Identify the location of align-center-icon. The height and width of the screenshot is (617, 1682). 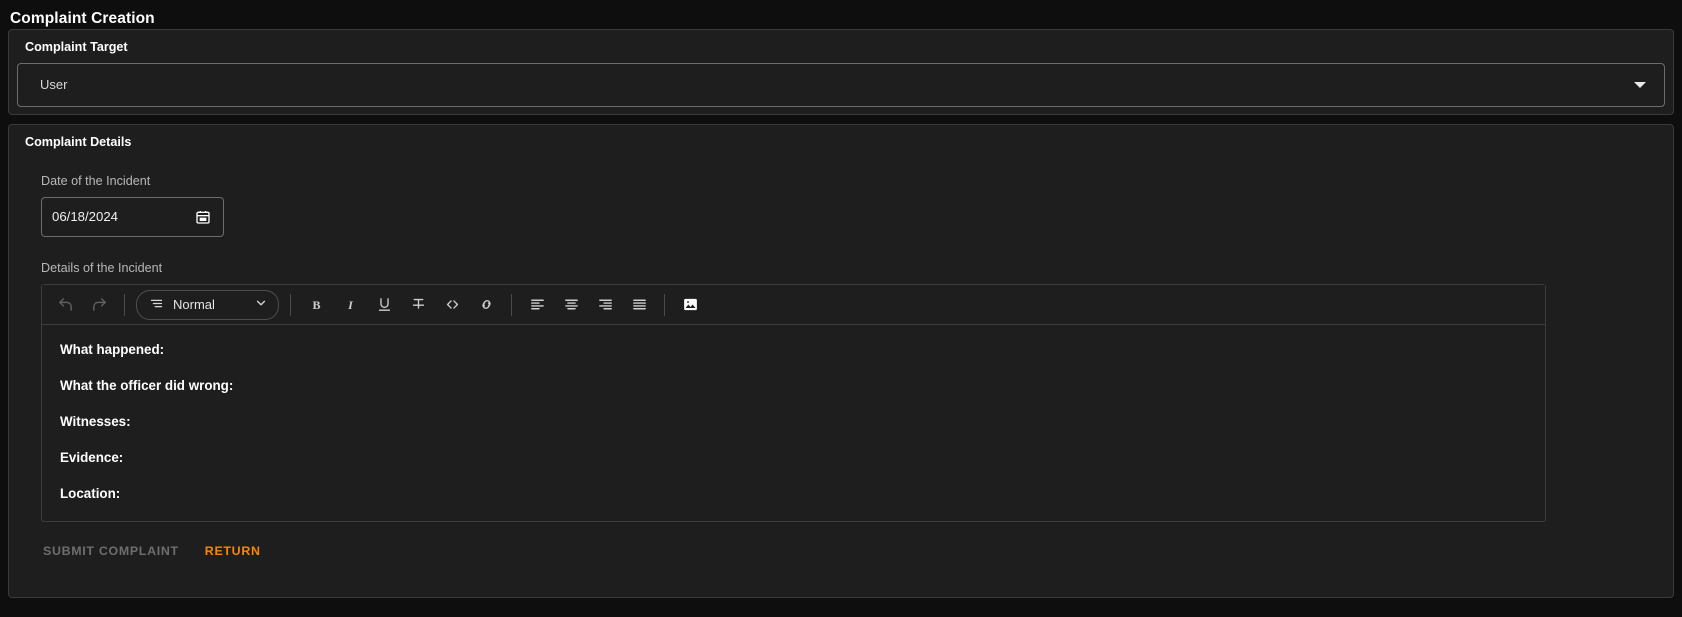
(571, 305).